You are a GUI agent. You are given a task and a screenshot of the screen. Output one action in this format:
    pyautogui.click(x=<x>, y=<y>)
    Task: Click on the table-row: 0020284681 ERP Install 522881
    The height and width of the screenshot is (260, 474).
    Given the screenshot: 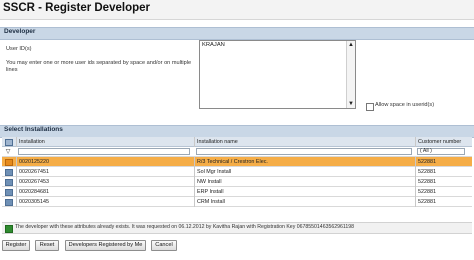 What is the action you would take?
    pyautogui.click(x=237, y=192)
    